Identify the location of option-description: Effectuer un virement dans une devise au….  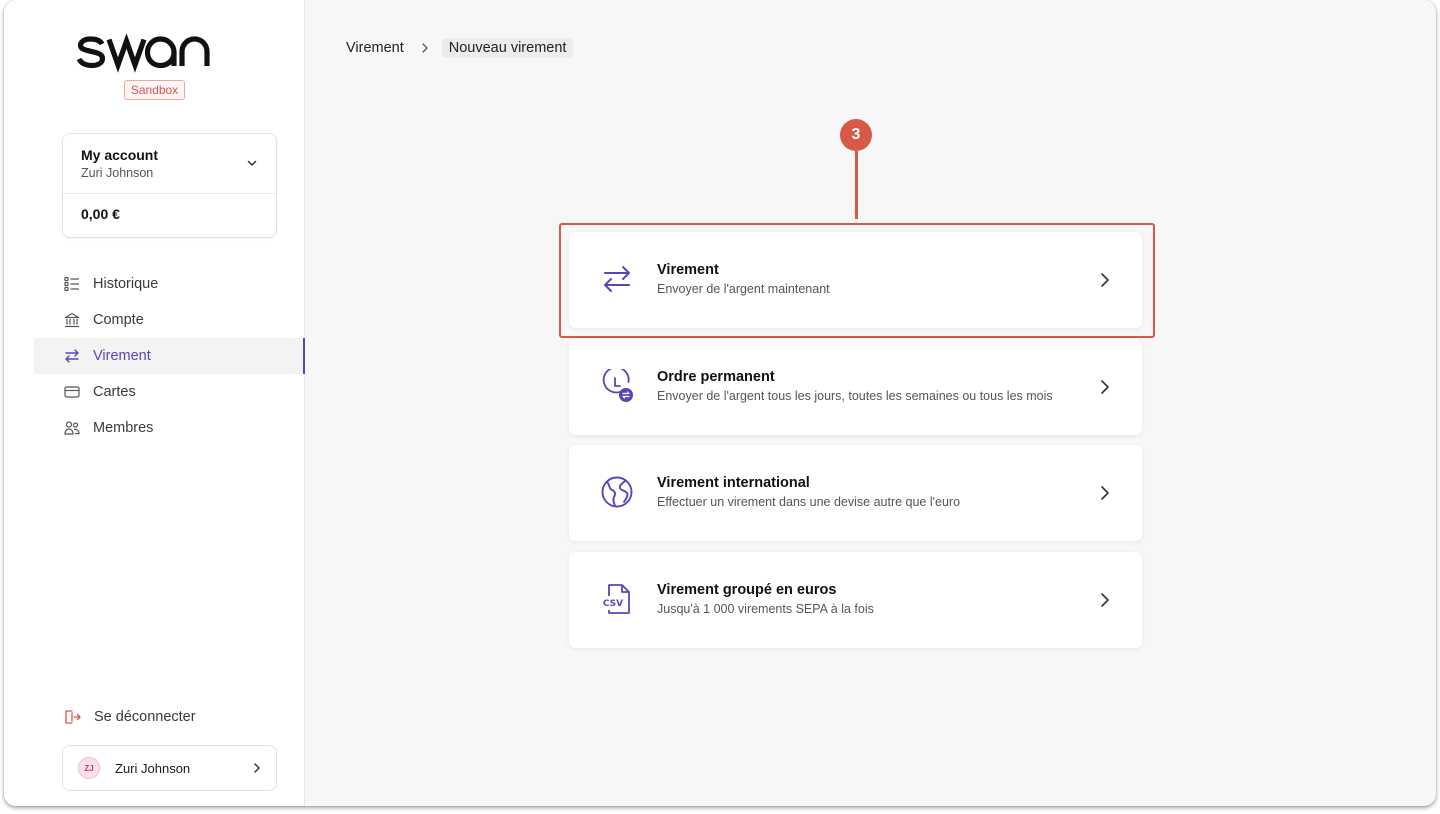
(809, 502).